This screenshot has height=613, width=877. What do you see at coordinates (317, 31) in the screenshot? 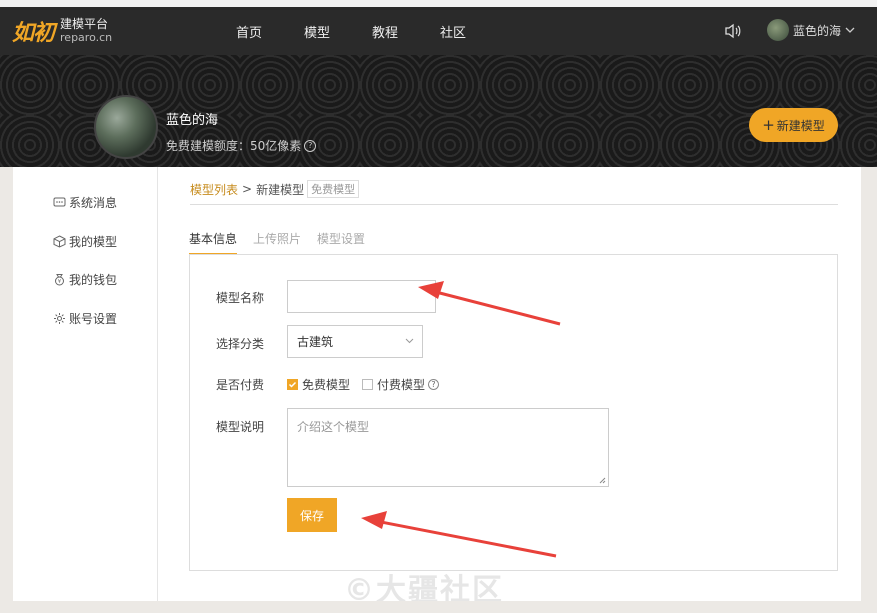
I see `nav-item-models: 模型` at bounding box center [317, 31].